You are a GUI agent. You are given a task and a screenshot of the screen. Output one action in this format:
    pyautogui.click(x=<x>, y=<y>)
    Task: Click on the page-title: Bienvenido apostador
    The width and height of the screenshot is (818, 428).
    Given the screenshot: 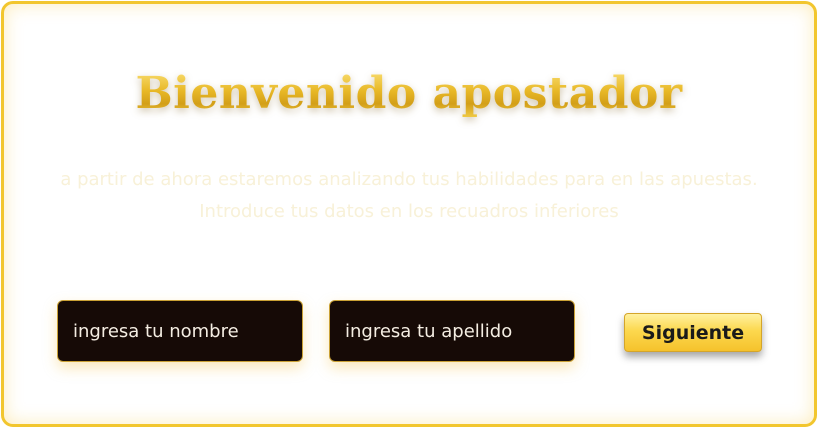 What is the action you would take?
    pyautogui.click(x=409, y=93)
    